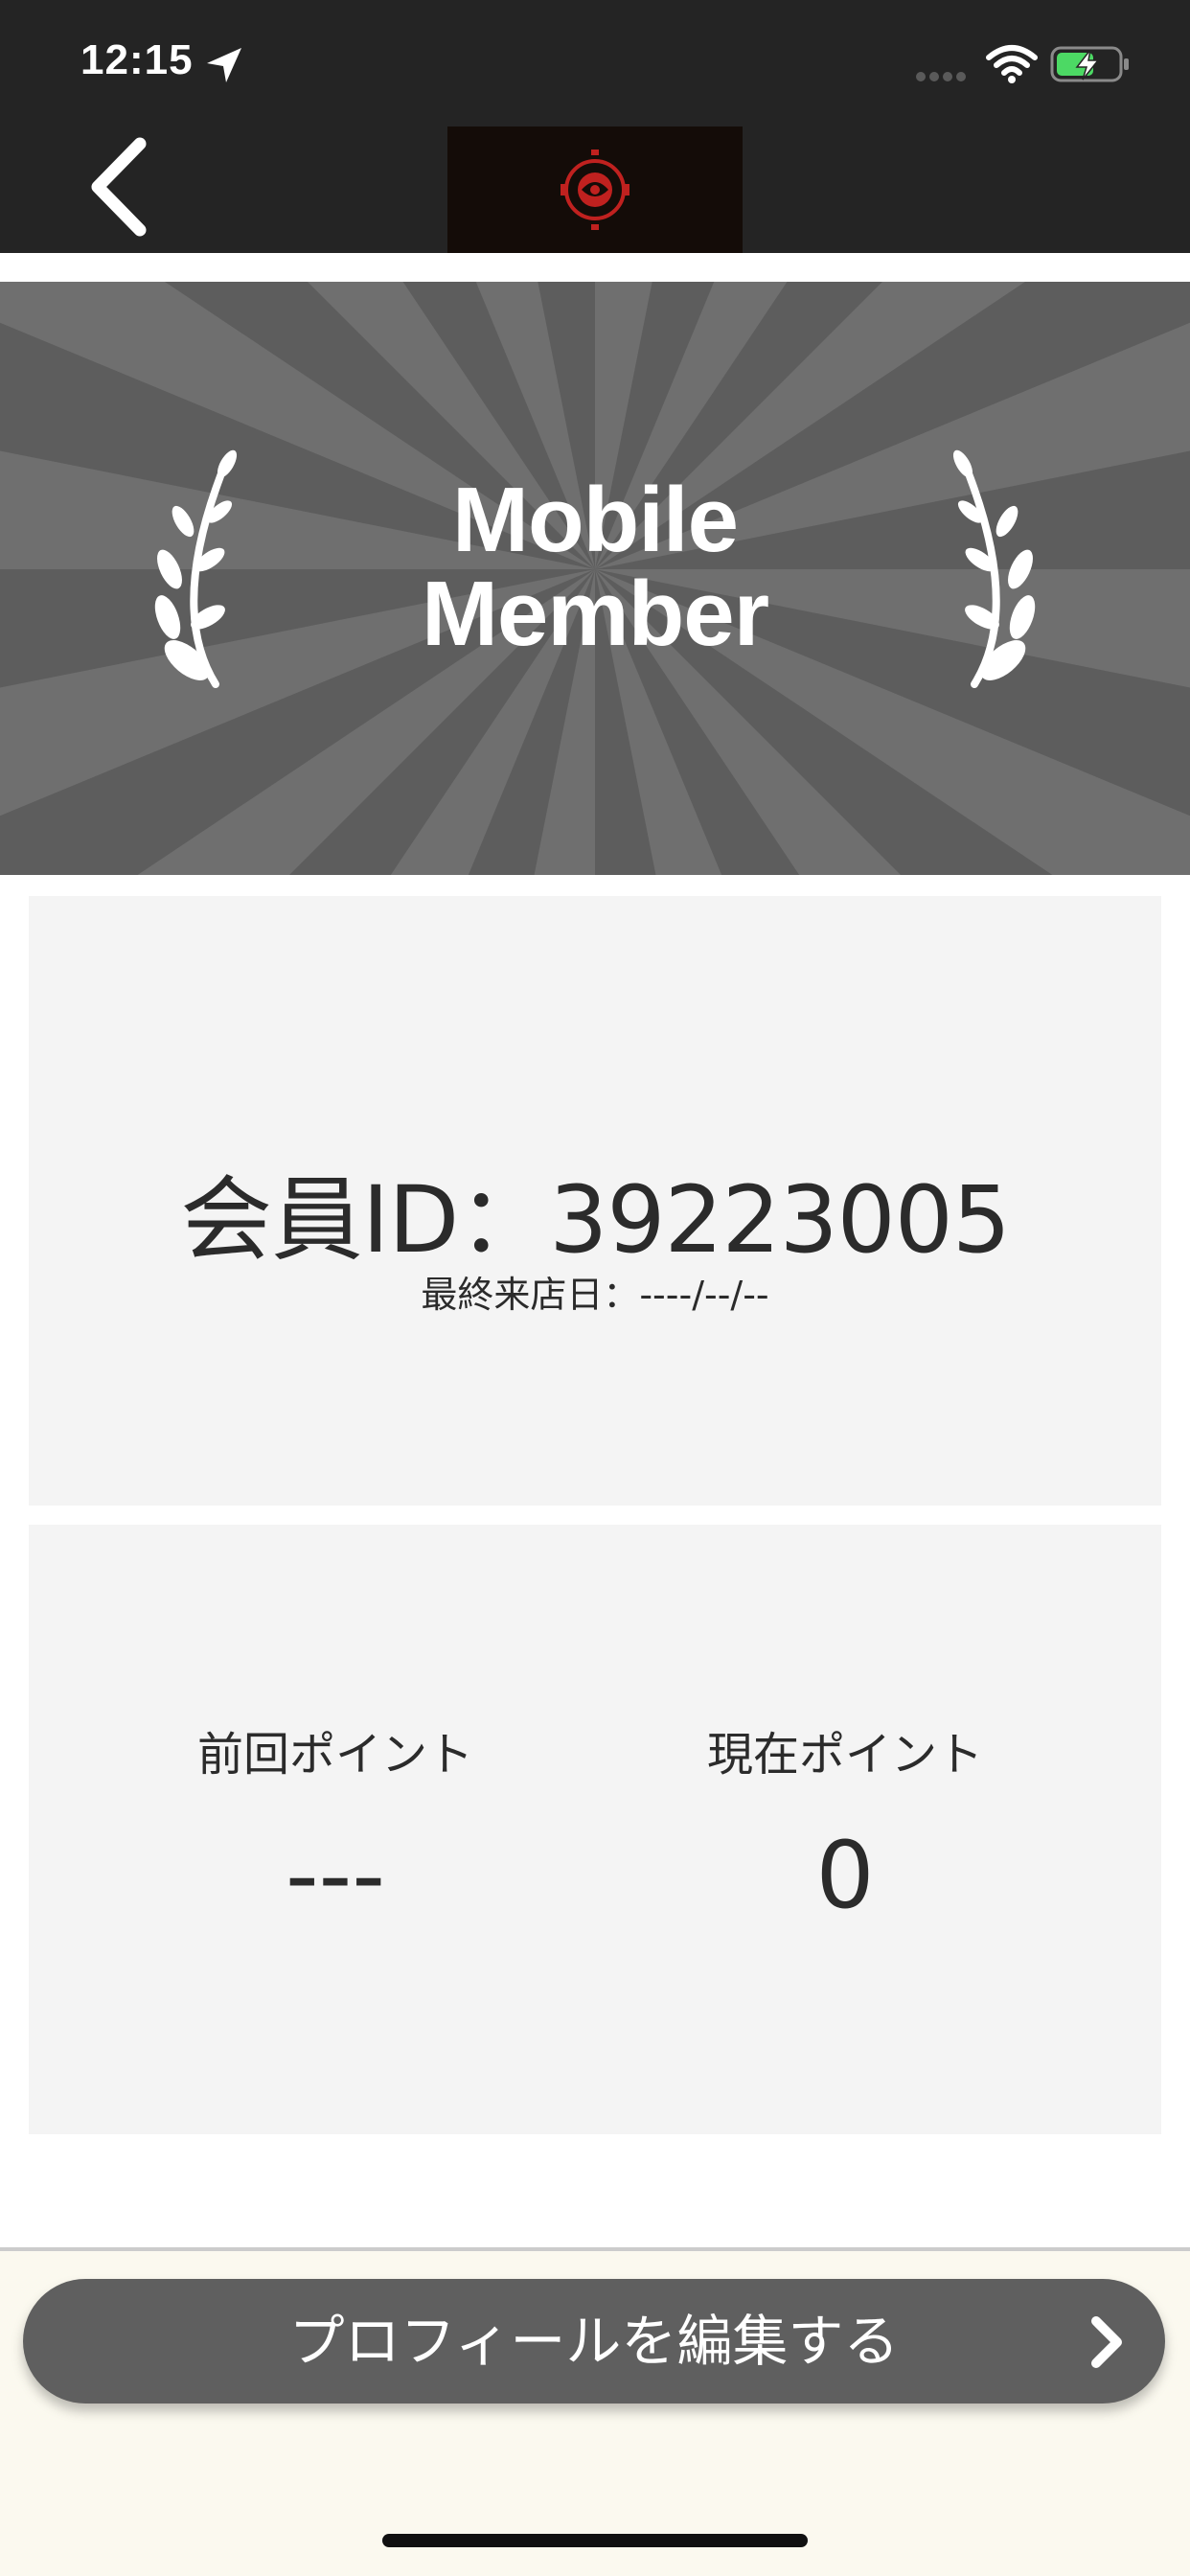 The image size is (1190, 2576). I want to click on last-visit-date: 最終来店日：----/--/--, so click(595, 1295).